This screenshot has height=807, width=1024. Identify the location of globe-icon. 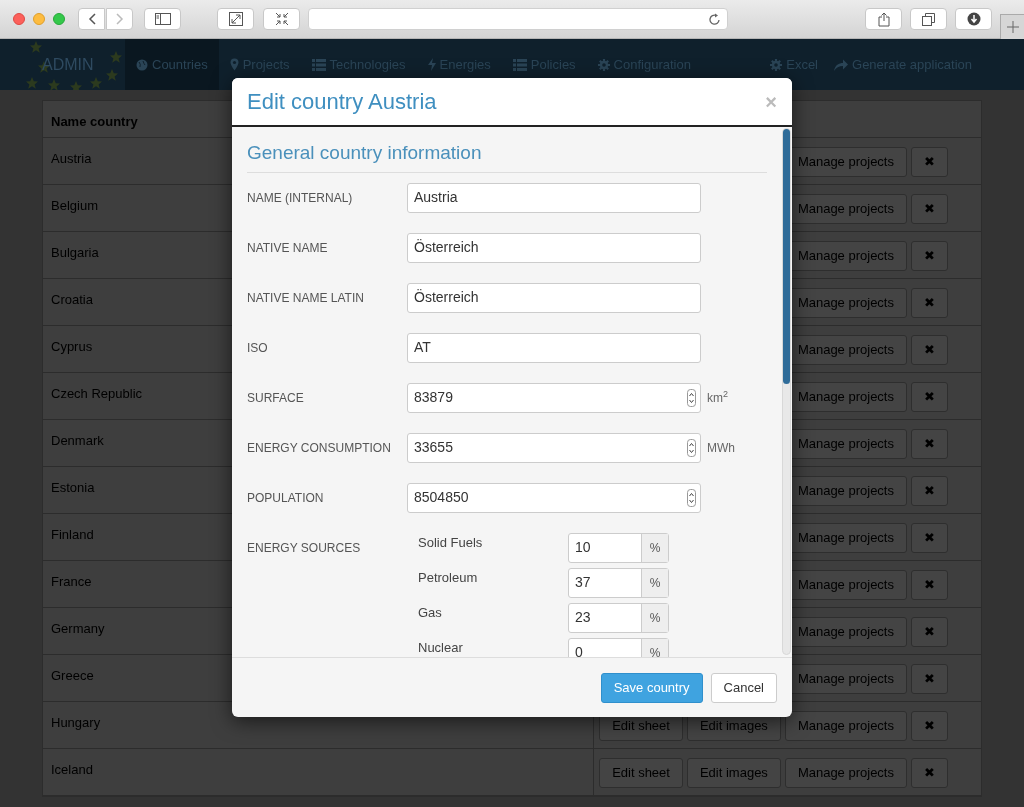
(142, 64).